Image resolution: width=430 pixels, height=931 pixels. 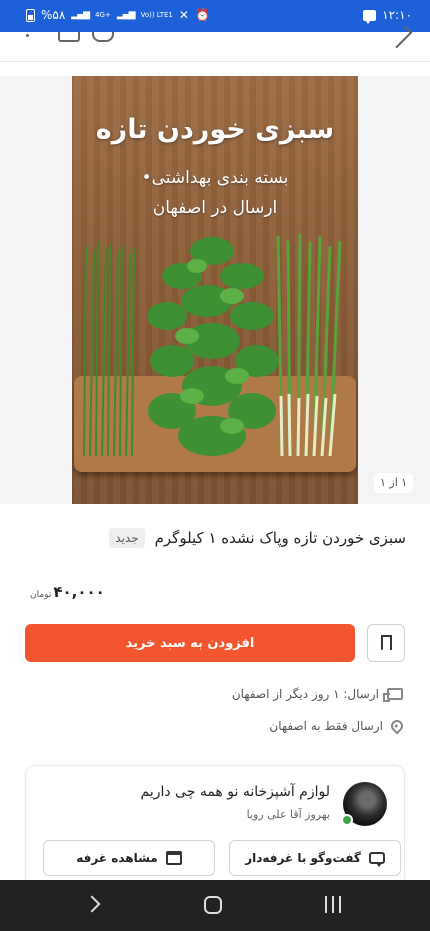 I want to click on system-nav-bar, so click(x=215, y=905).